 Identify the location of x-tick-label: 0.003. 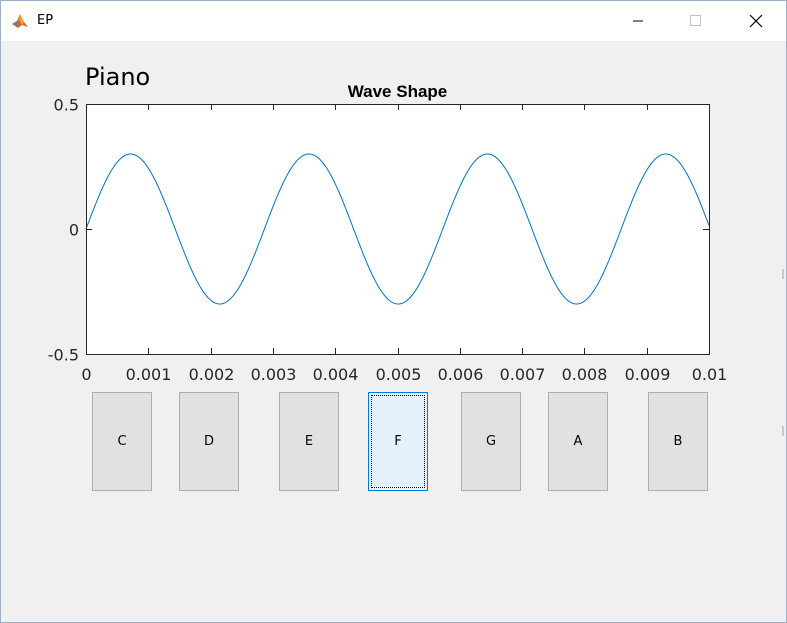
(274, 374).